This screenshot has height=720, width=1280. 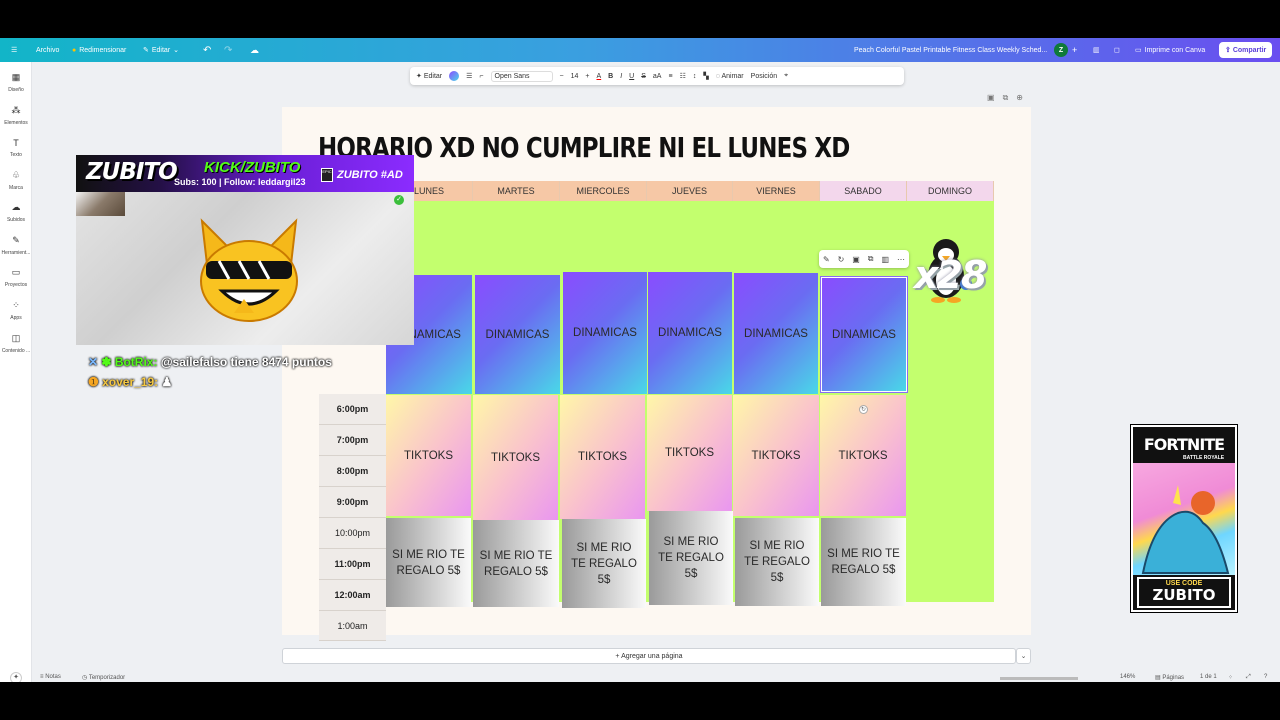 What do you see at coordinates (1246, 50) in the screenshot?
I see `share-button: ⇪ Compartir` at bounding box center [1246, 50].